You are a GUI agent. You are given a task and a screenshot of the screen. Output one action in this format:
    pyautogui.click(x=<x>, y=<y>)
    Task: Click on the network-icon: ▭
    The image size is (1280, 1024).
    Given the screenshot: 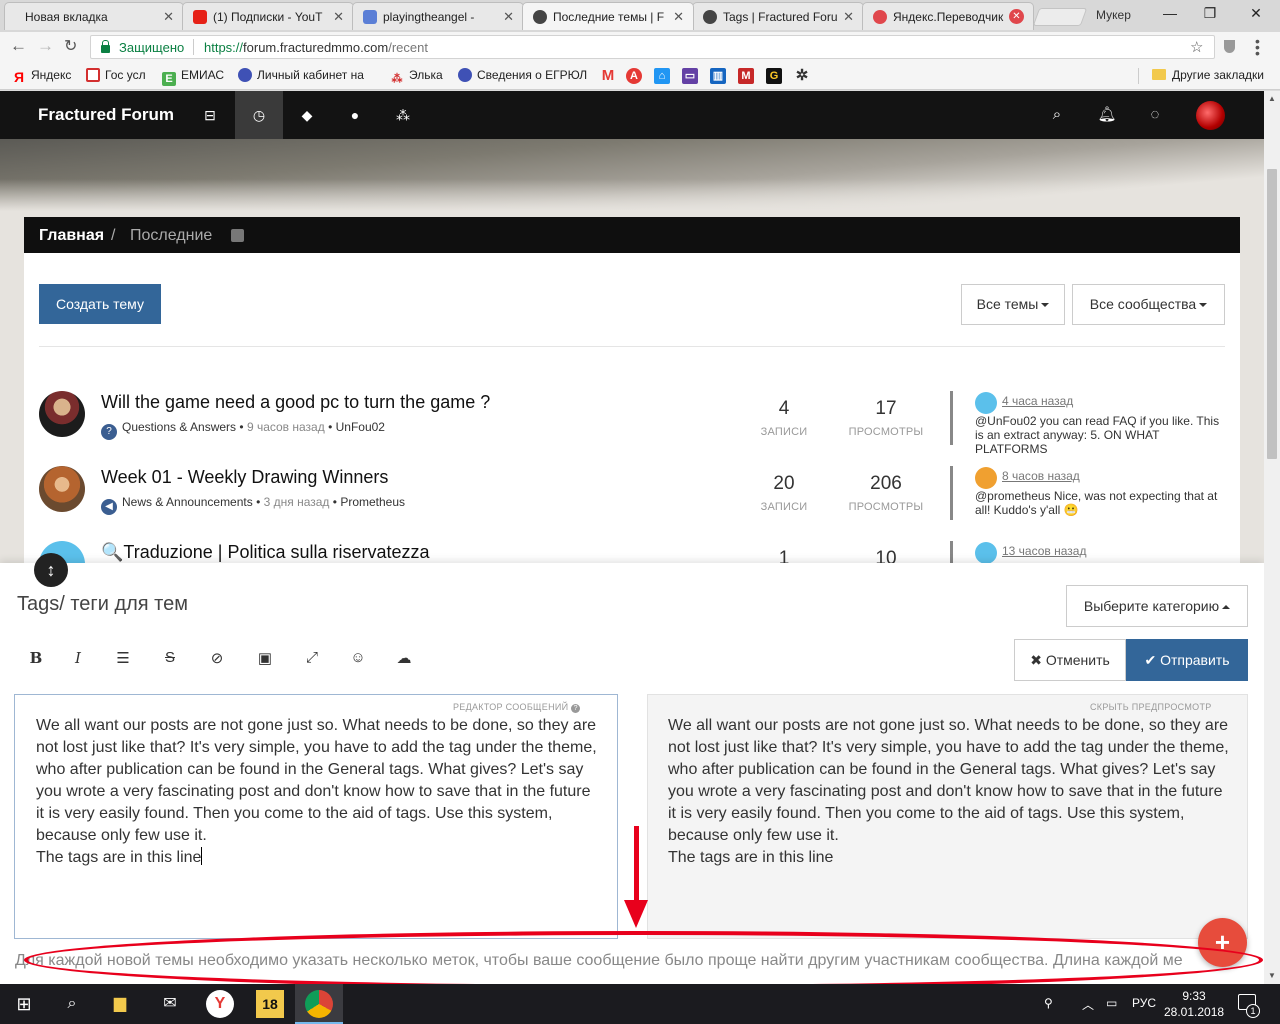 What is the action you would take?
    pyautogui.click(x=1111, y=1003)
    